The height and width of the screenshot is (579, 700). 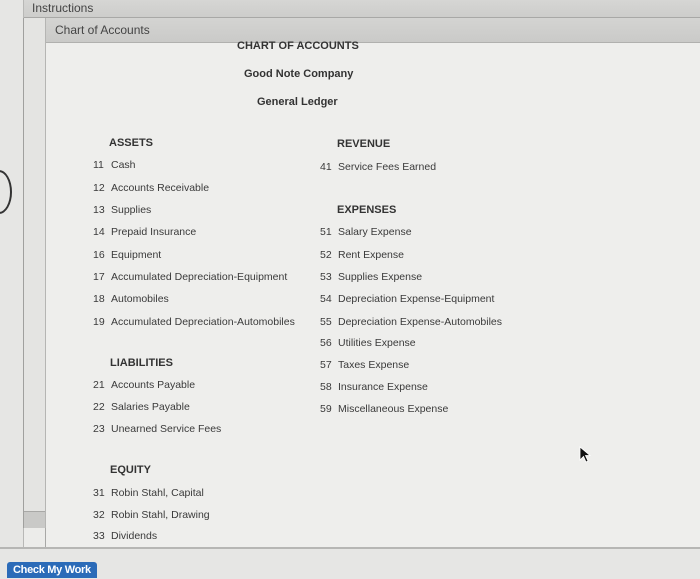 I want to click on account-item: 53 Supplies Expense, so click(x=371, y=277).